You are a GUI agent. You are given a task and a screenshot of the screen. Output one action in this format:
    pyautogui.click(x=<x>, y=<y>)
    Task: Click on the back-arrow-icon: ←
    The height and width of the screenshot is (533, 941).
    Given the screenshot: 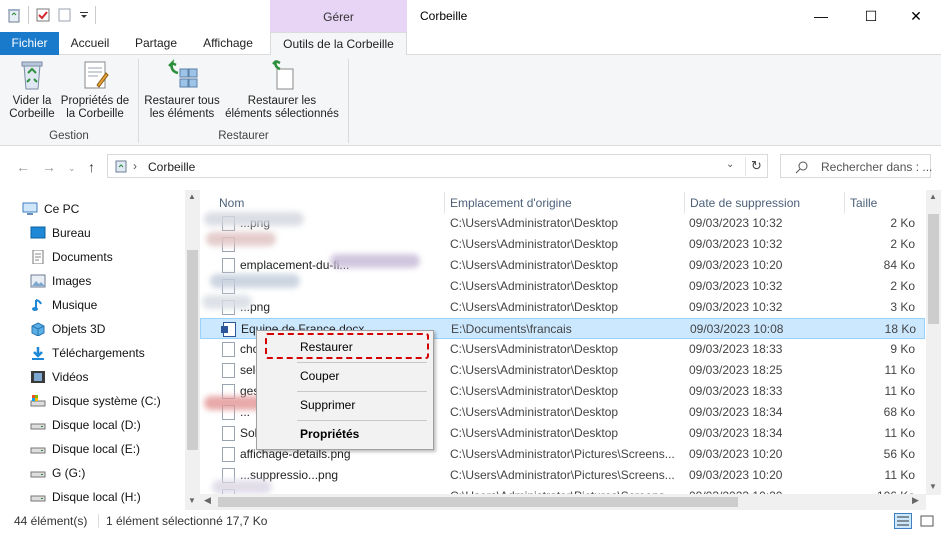 What is the action you would take?
    pyautogui.click(x=23, y=167)
    